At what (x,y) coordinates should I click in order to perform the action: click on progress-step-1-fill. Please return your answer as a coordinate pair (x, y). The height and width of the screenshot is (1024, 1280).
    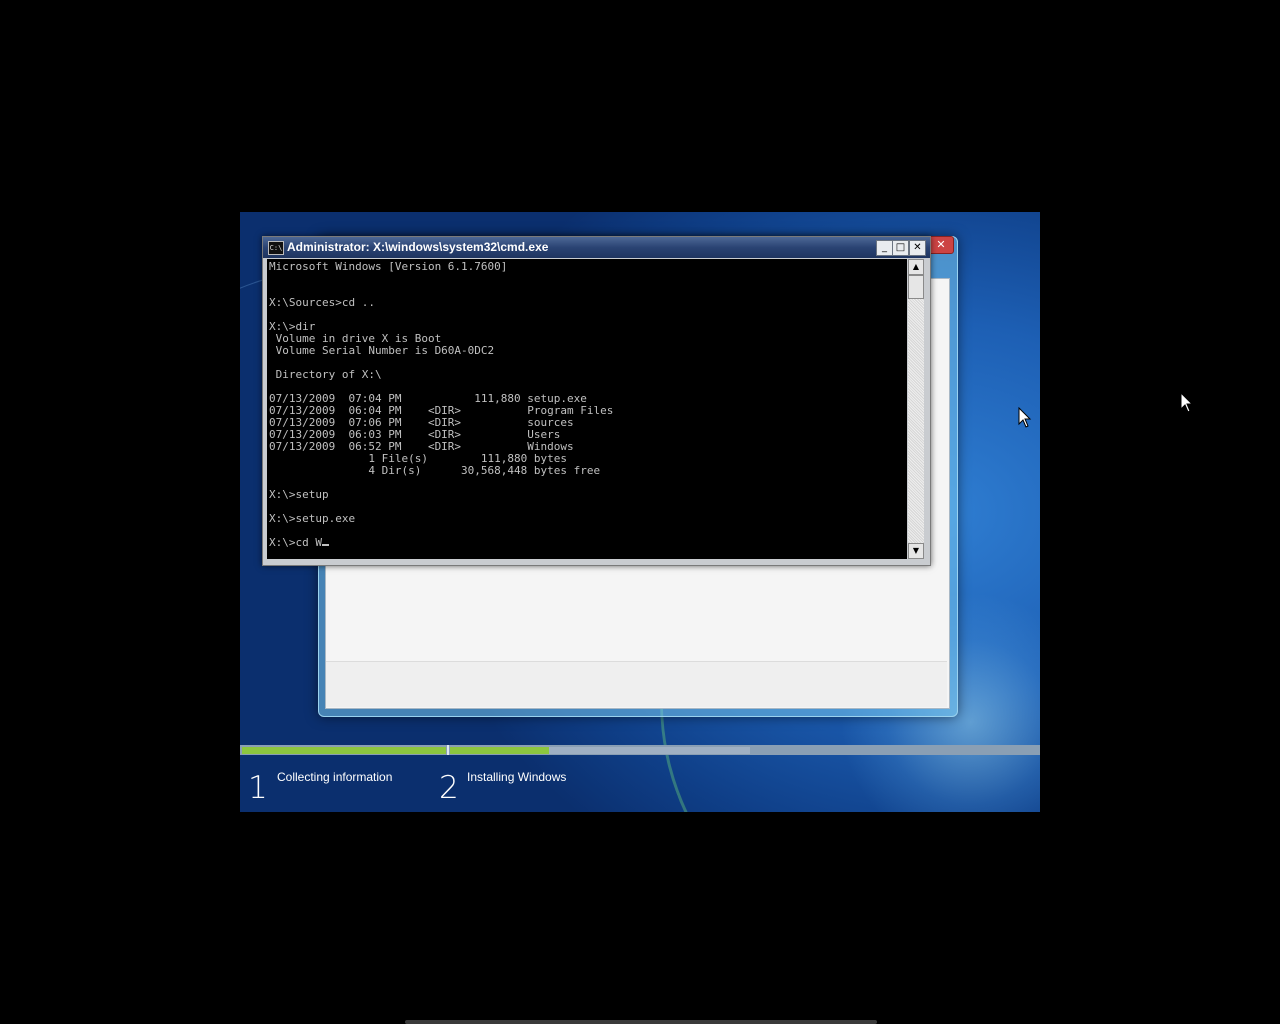
    Looking at the image, I should click on (344, 750).